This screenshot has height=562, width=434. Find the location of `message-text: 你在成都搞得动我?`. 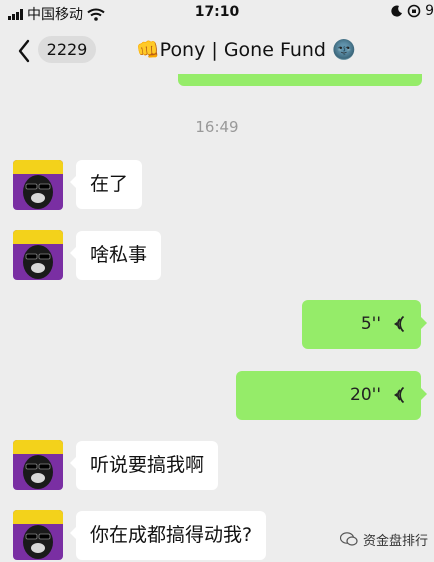

message-text: 你在成都搞得动我? is located at coordinates (171, 535).